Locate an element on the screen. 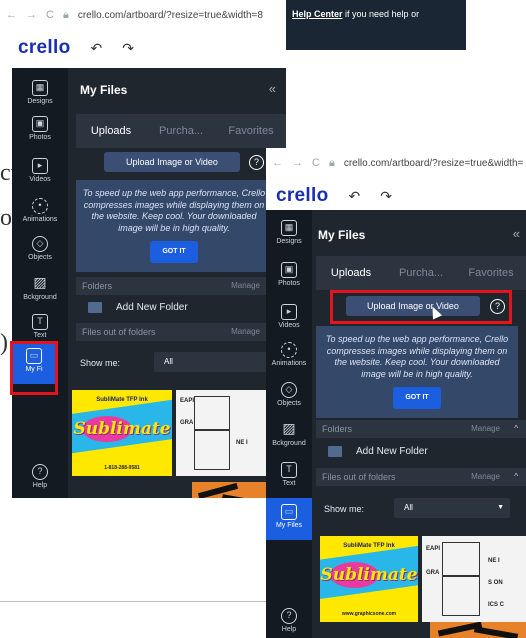 This screenshot has height=638, width=526. rail-item-my-files: ▭ My Files is located at coordinates (289, 519).